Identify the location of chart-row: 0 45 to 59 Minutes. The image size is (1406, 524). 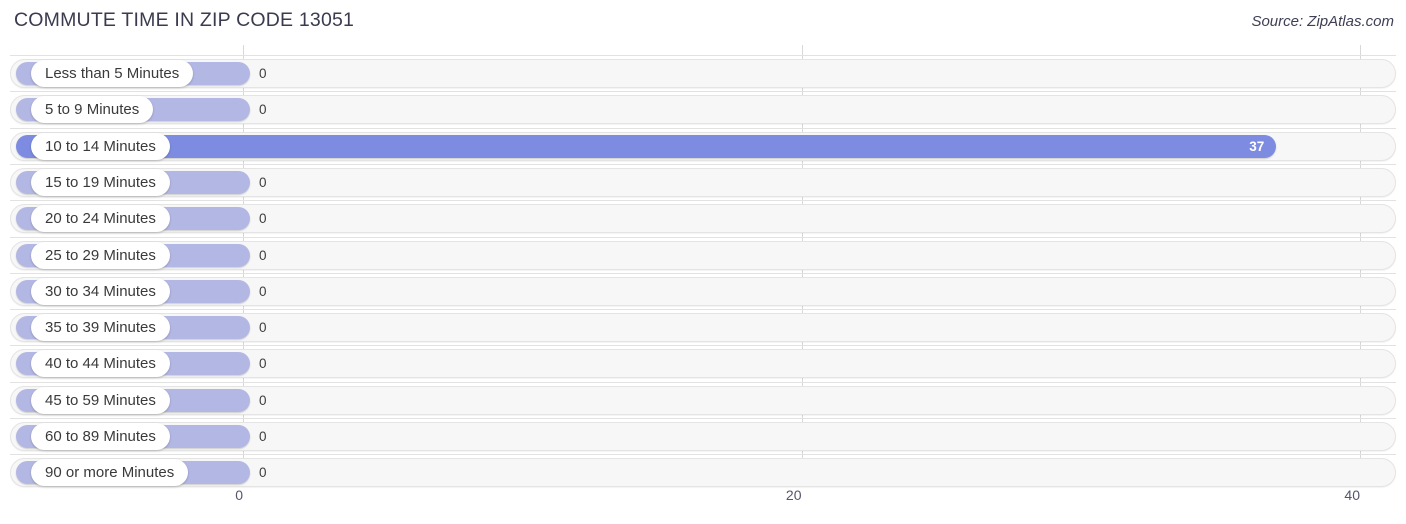
(703, 399).